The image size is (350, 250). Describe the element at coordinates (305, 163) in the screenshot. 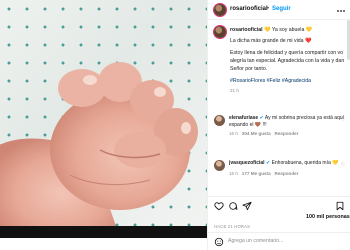

I see `comment-text: Enhorabuena, querida mía 💛` at that location.